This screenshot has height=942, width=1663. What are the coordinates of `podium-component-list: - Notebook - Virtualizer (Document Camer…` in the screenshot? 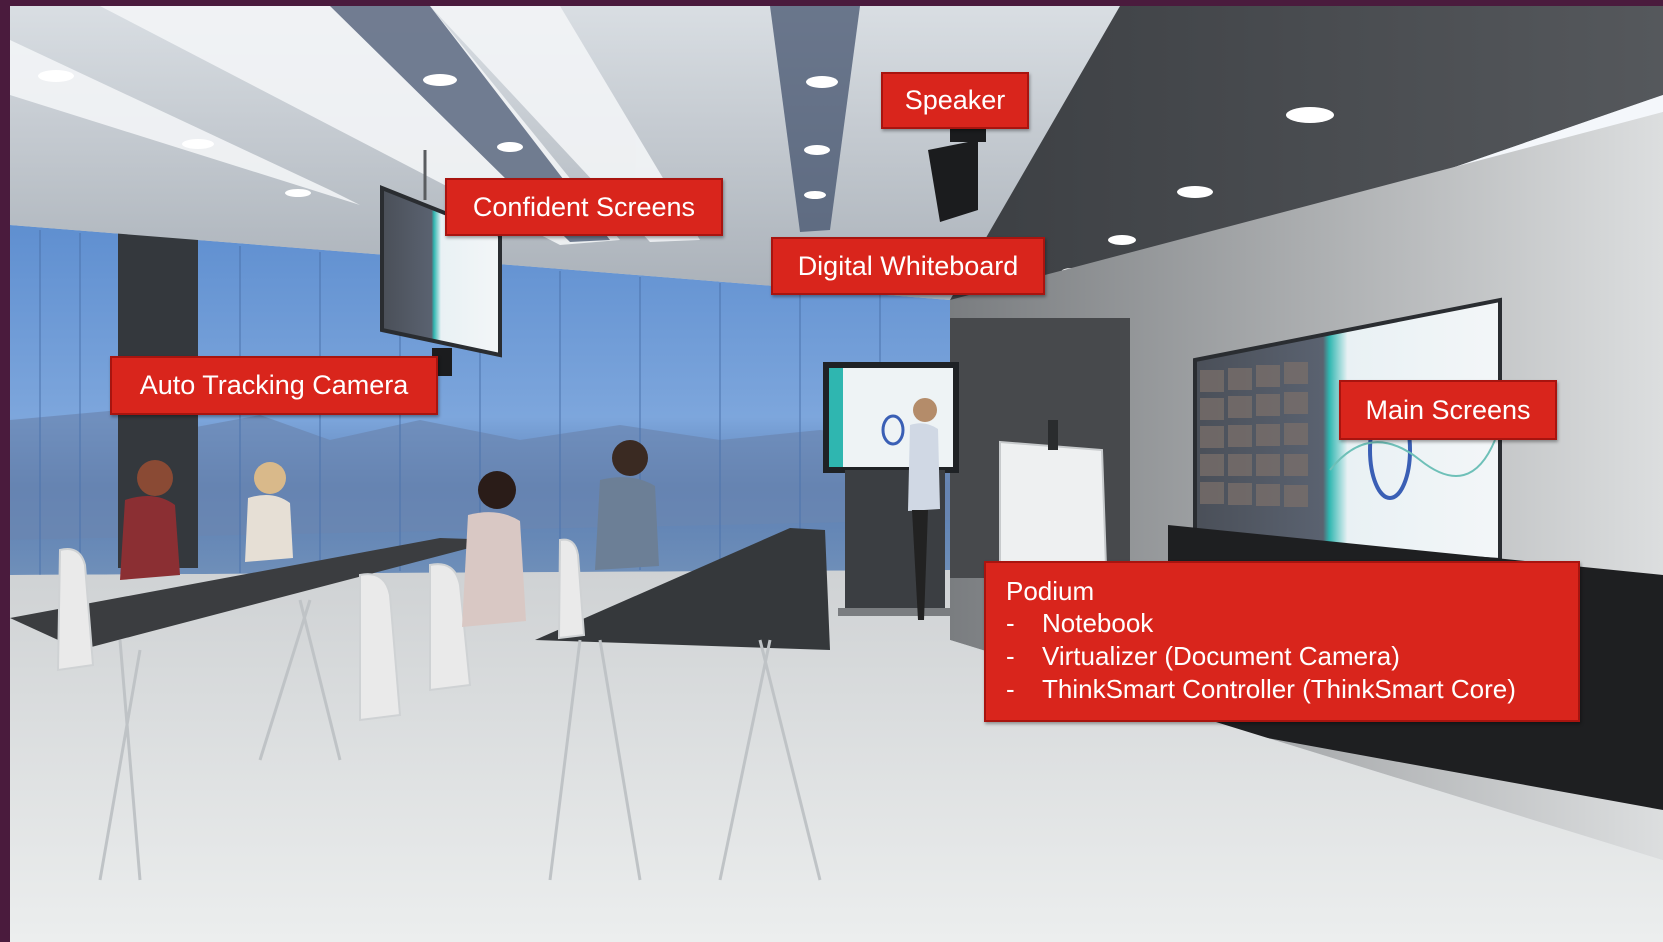 It's located at (1283, 656).